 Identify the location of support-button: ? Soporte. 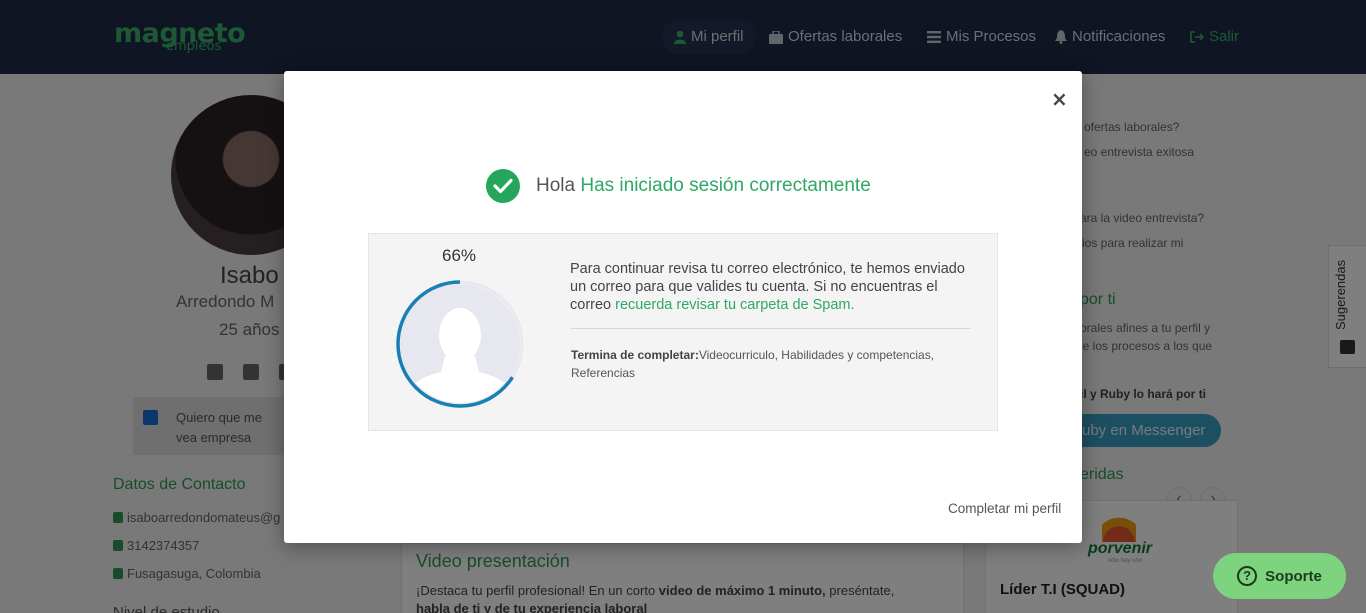
(1279, 576).